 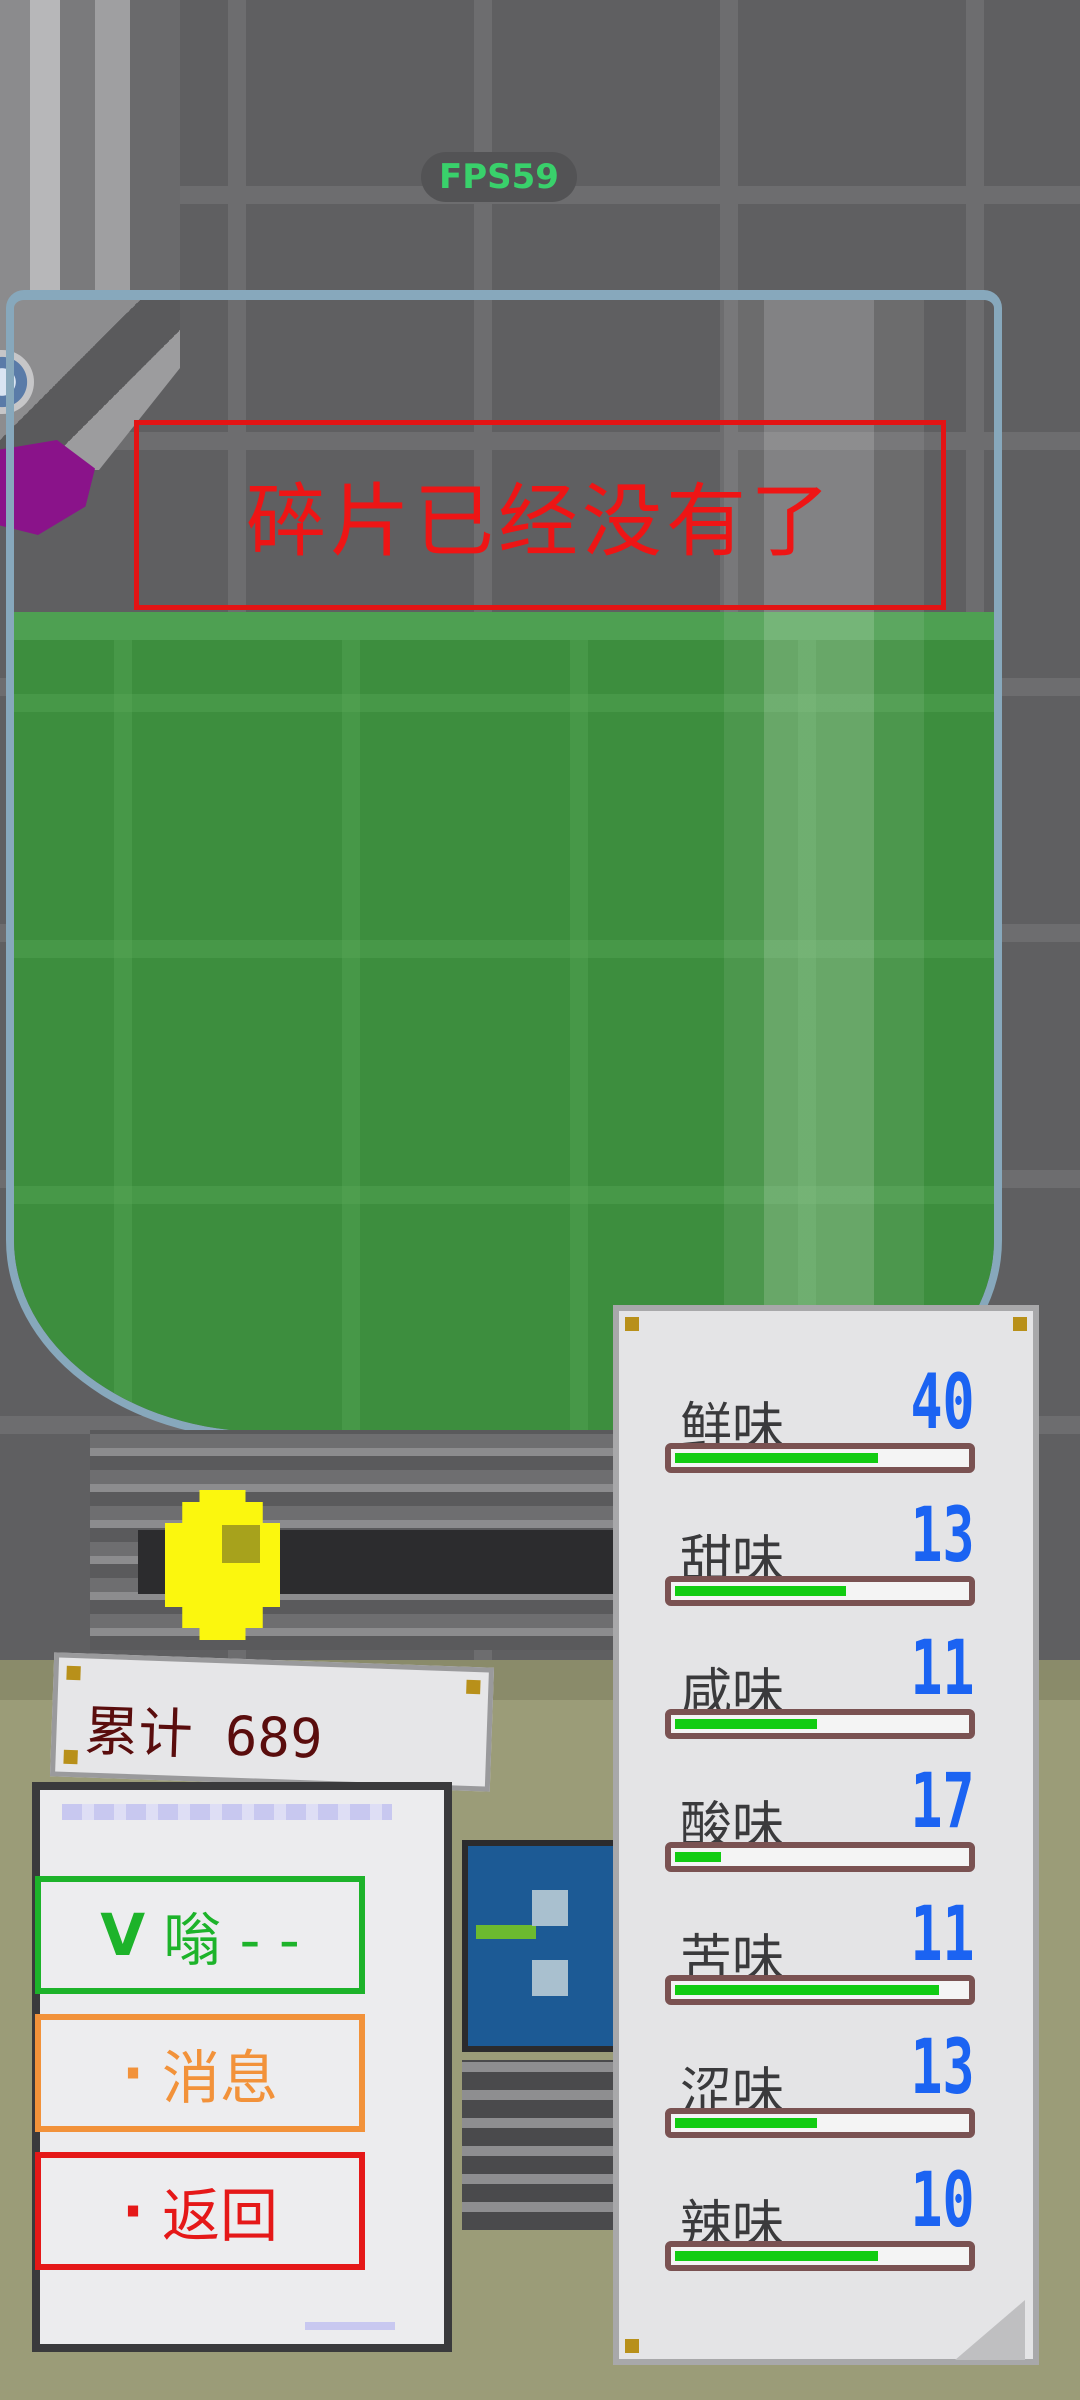 I want to click on yellow-knob-icon, so click(x=222, y=1565).